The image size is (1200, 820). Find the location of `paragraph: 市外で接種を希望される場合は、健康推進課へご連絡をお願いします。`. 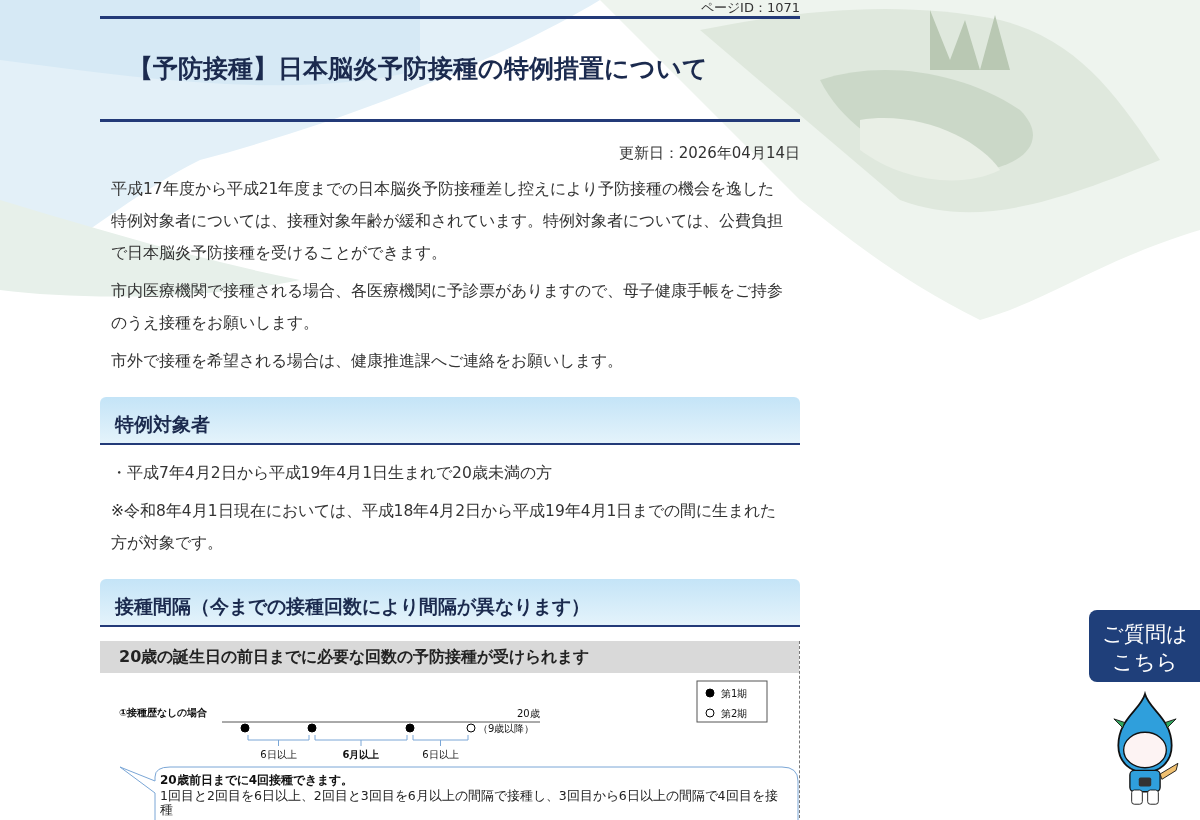

paragraph: 市外で接種を希望される場合は、健康推進課へご連絡をお願いします。 is located at coordinates (367, 361).